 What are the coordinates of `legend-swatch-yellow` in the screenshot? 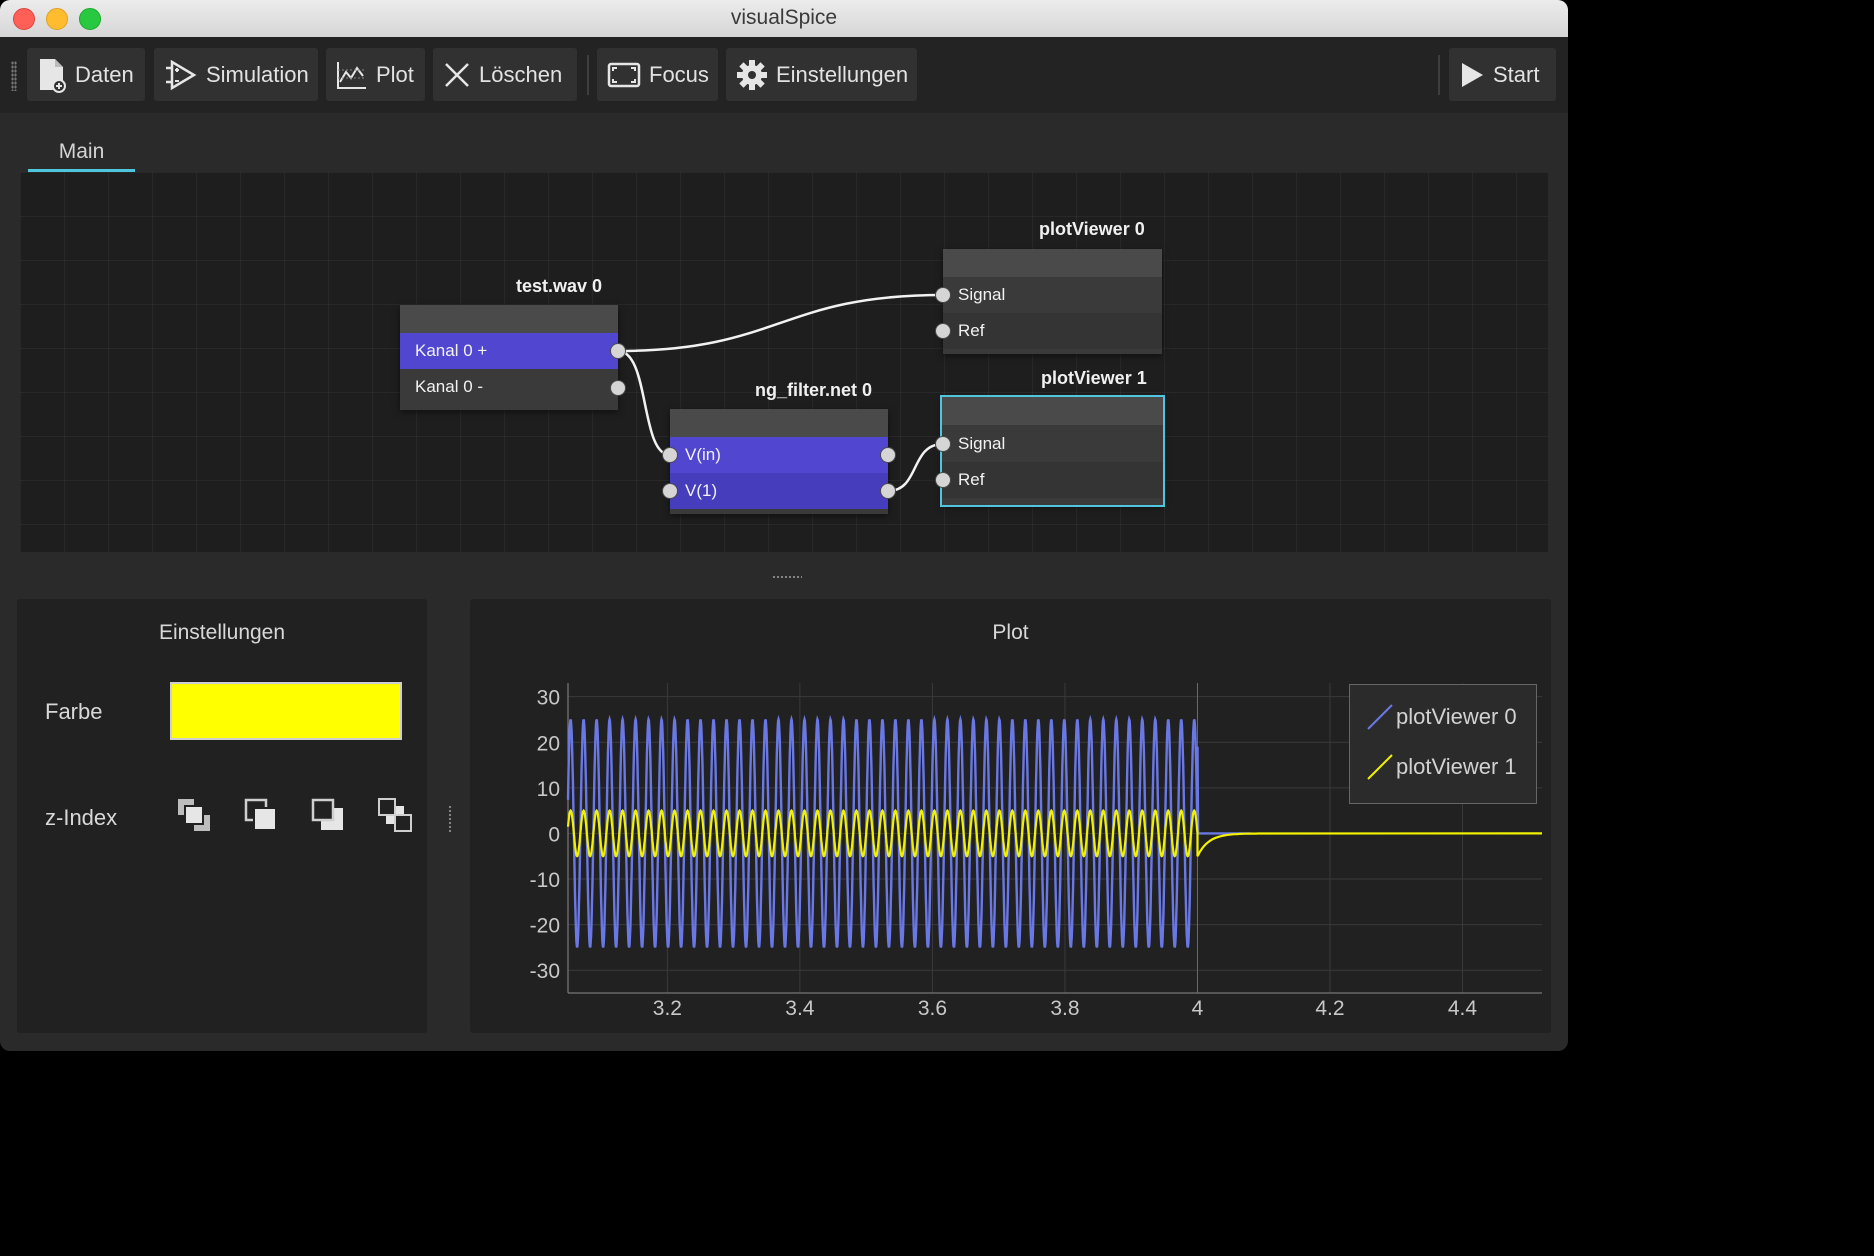 It's located at (1380, 767).